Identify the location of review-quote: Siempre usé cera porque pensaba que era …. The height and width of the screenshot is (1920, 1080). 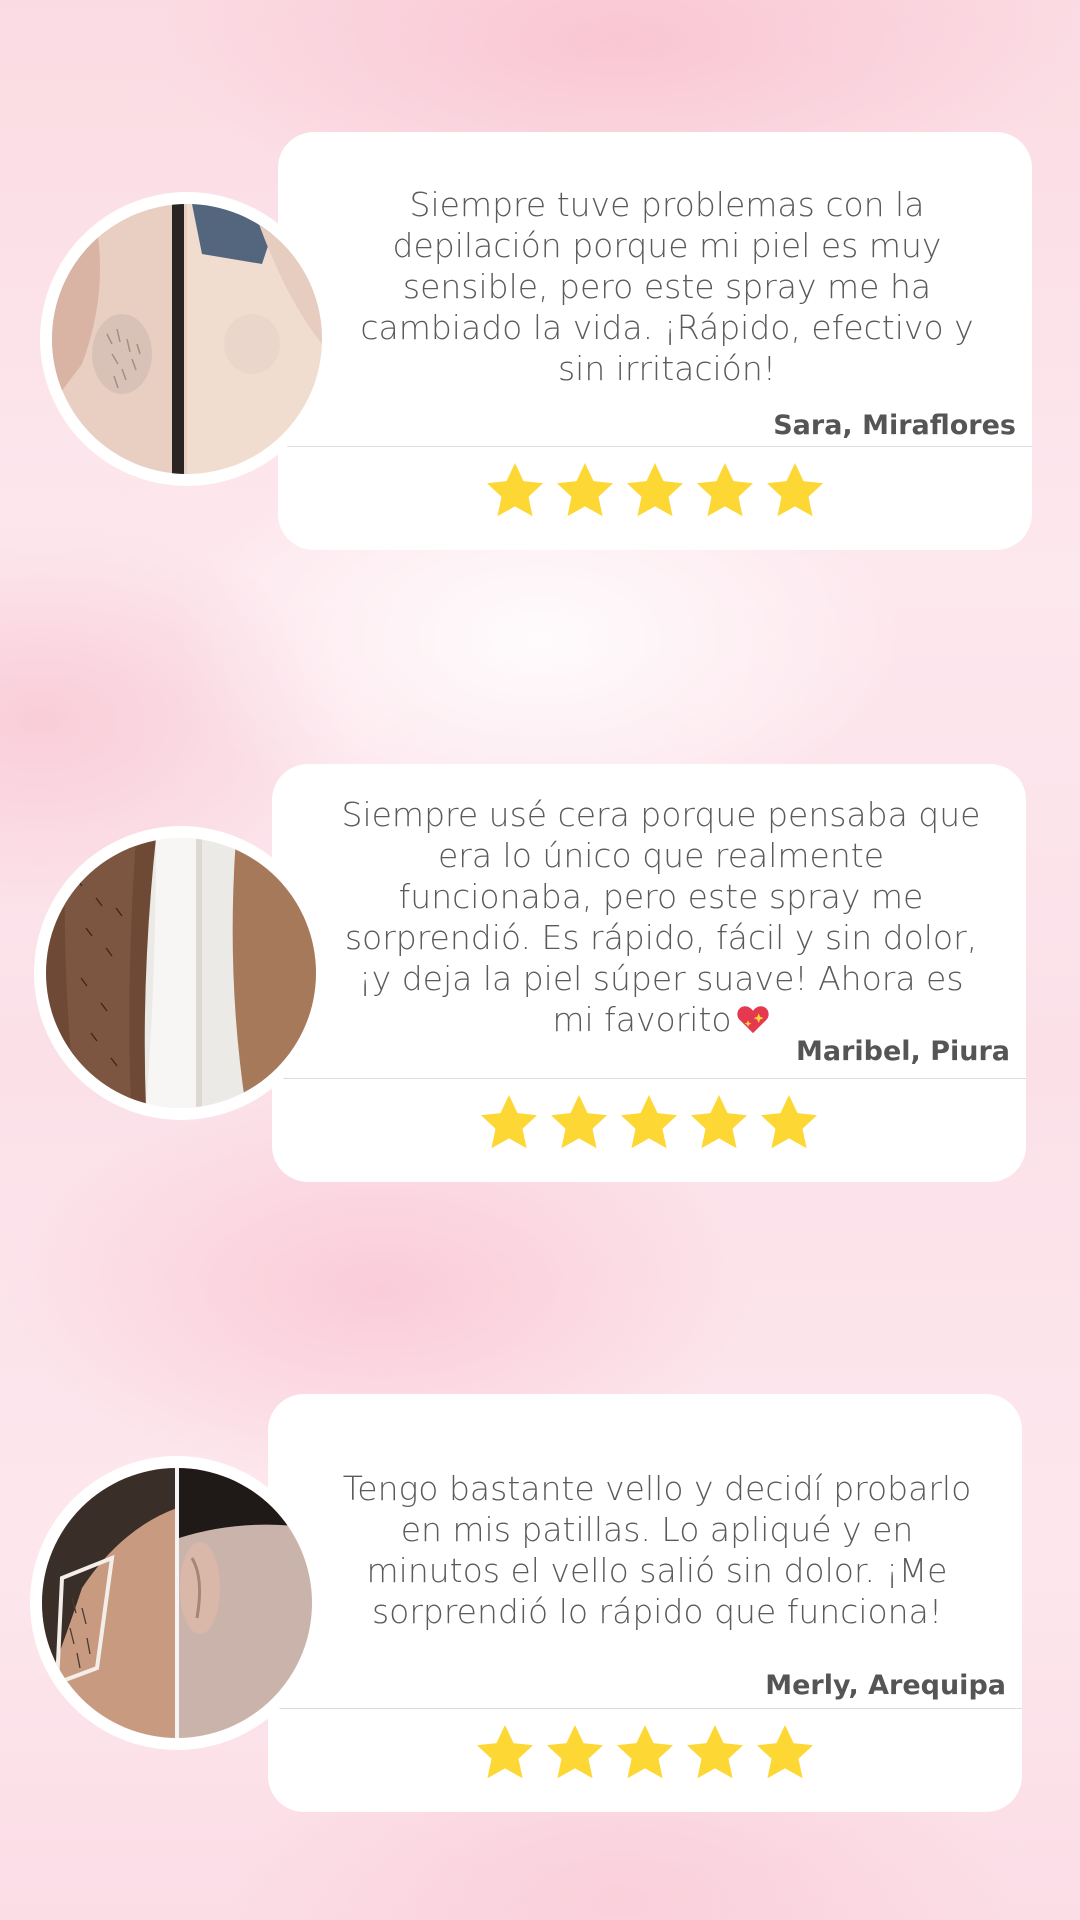
(661, 917).